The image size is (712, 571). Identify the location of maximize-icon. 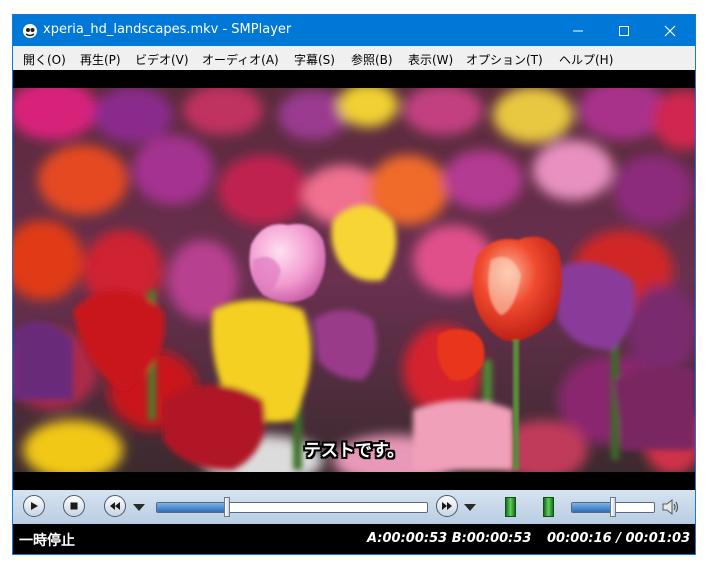
(624, 30).